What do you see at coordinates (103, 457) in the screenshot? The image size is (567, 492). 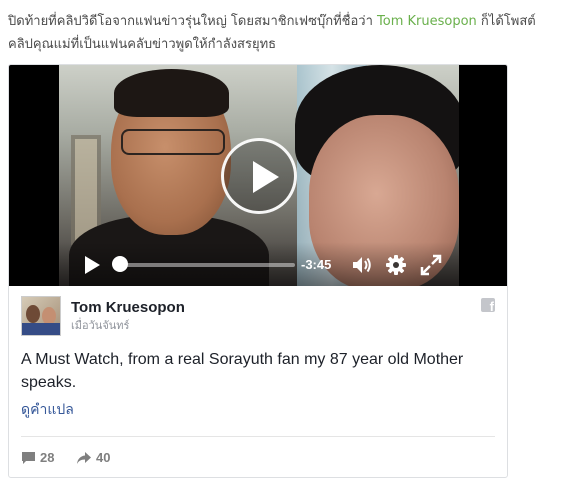 I see `shares-count: 40` at bounding box center [103, 457].